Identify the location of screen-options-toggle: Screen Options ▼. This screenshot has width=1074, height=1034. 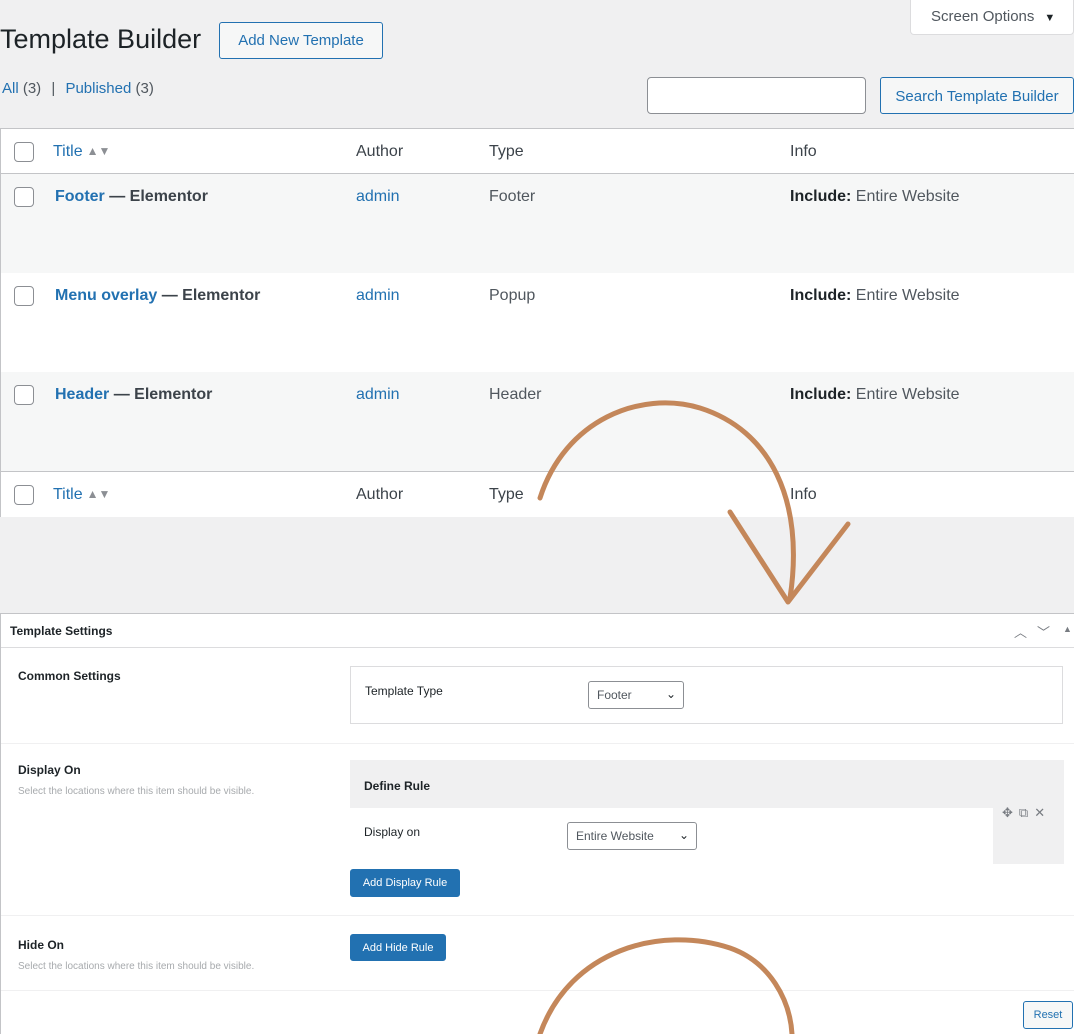
(992, 17).